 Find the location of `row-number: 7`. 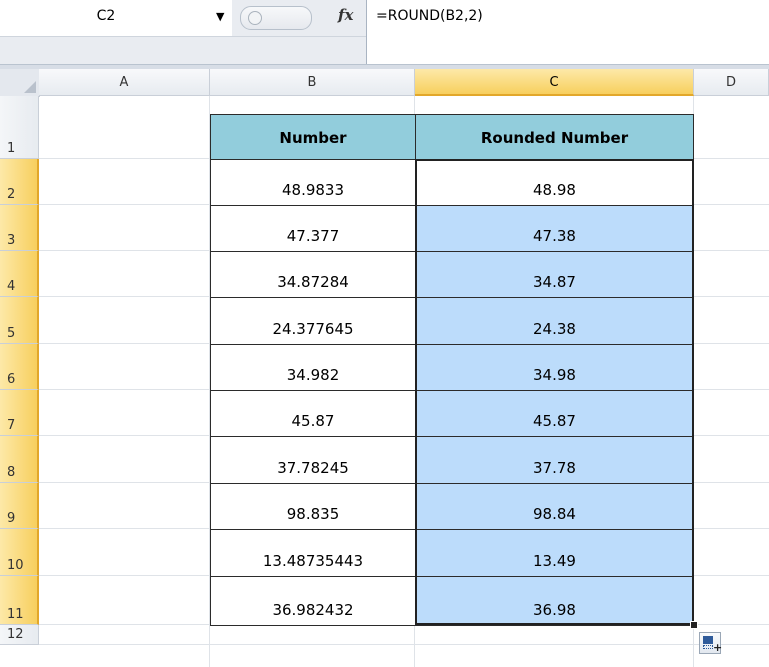

row-number: 7 is located at coordinates (11, 425).